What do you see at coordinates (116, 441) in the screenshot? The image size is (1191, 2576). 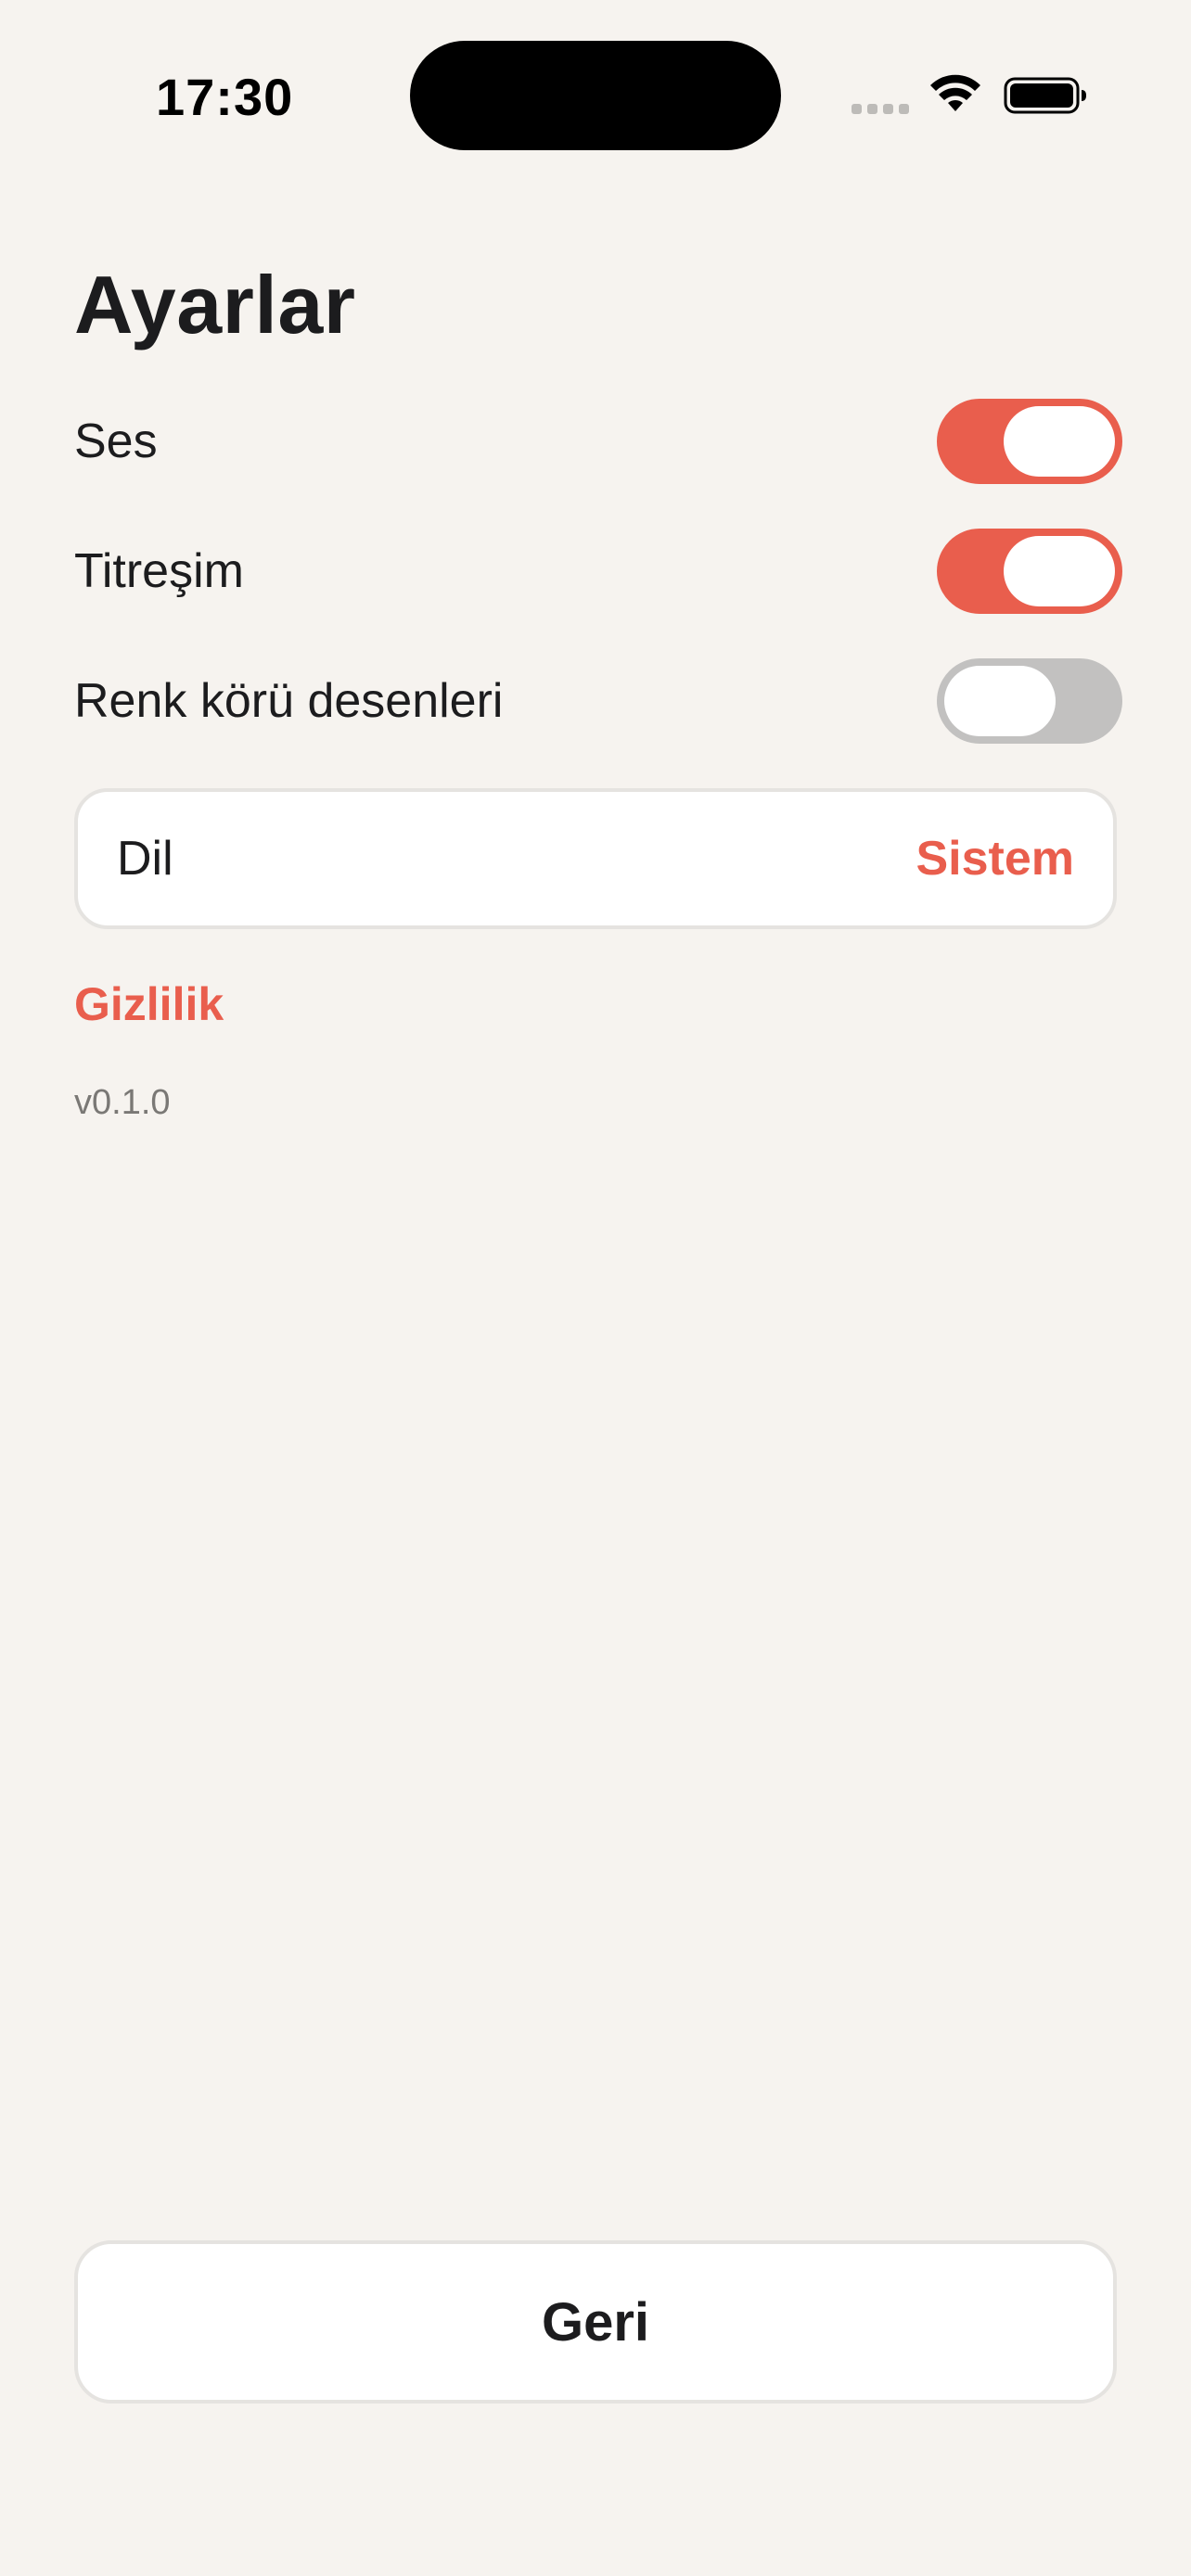 I see `setting-label-sound: Ses` at bounding box center [116, 441].